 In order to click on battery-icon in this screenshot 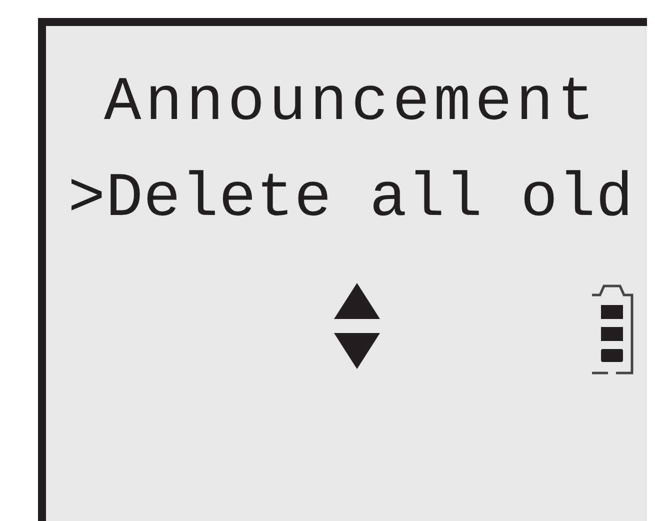, I will do `click(612, 328)`.